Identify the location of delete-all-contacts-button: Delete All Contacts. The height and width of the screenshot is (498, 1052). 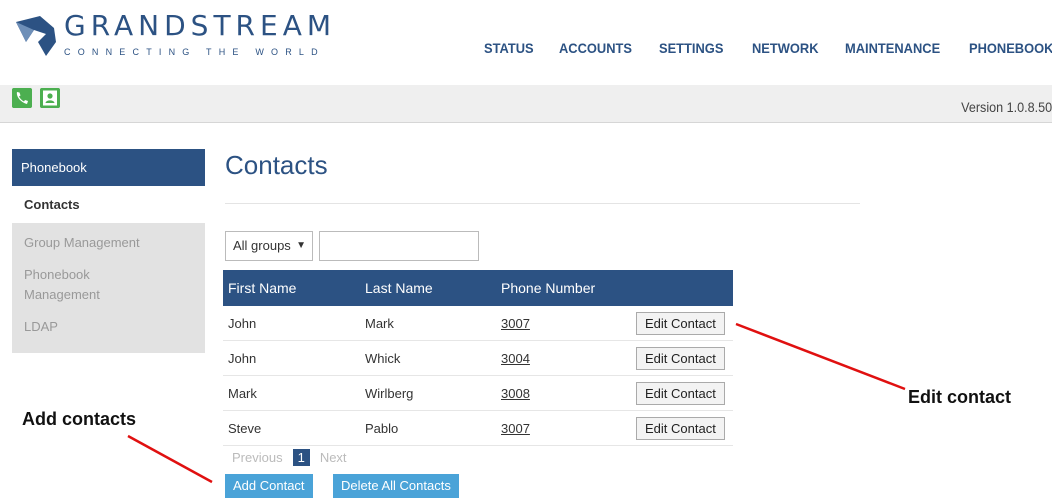
(396, 486).